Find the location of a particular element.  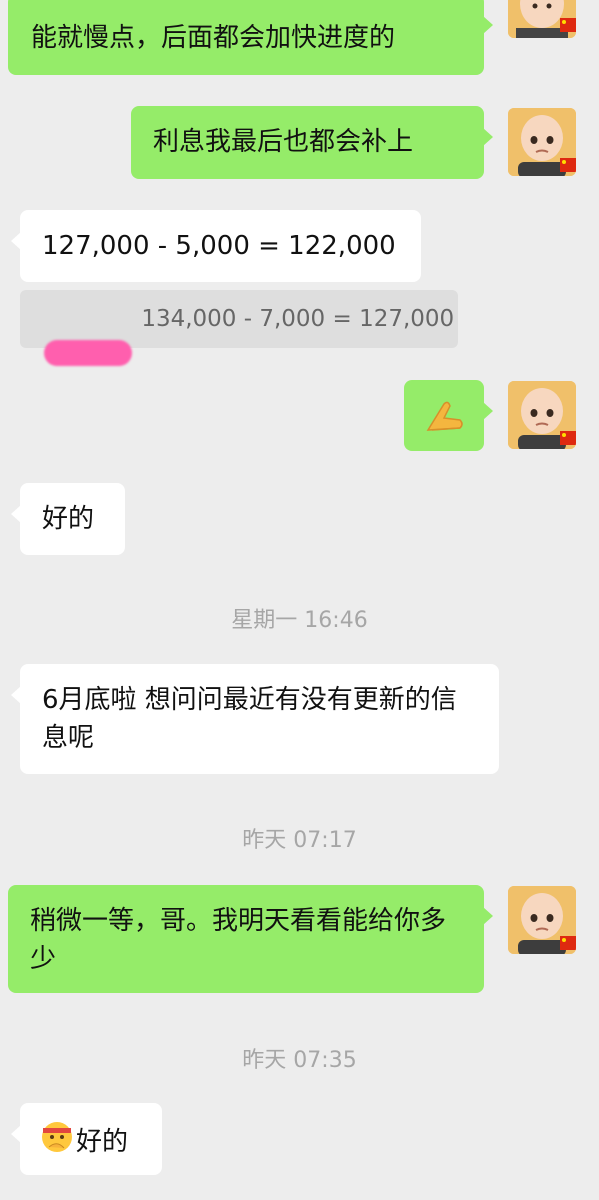

redaction-mark is located at coordinates (88, 353).